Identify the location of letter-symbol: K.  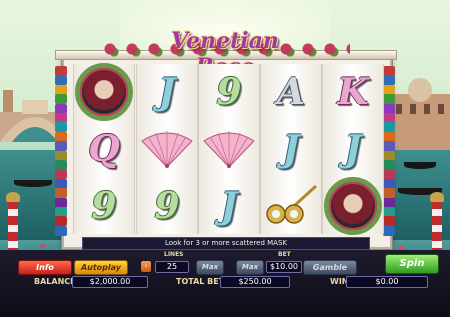
(353, 92).